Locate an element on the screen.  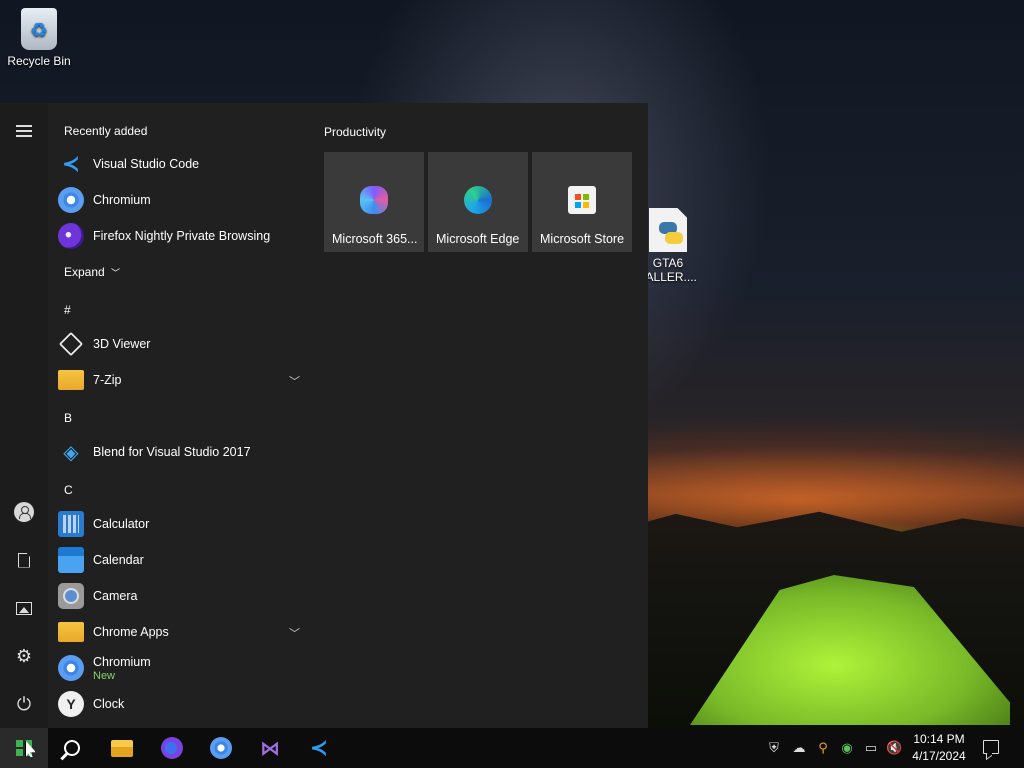
calculator-icon is located at coordinates (71, 524).